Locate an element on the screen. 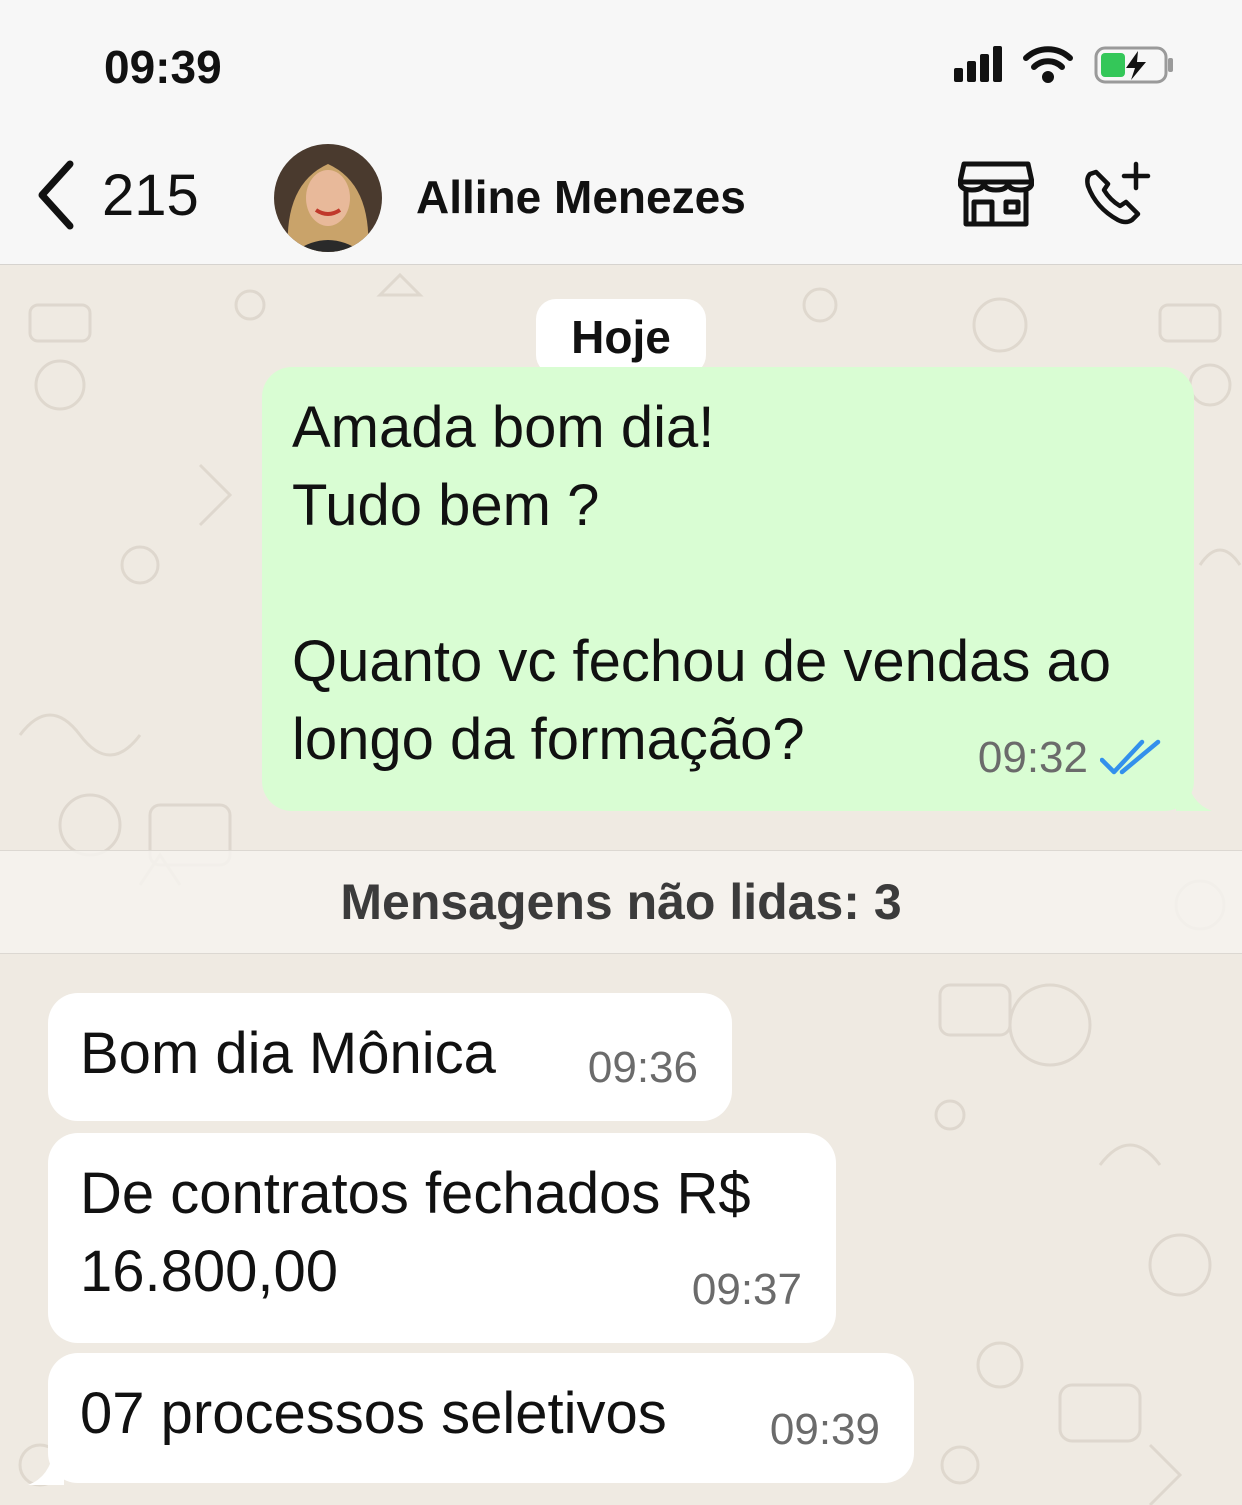 The image size is (1242, 1505). incoming-message: De contratos fechados R$ 16.800,00 09:37 is located at coordinates (442, 1238).